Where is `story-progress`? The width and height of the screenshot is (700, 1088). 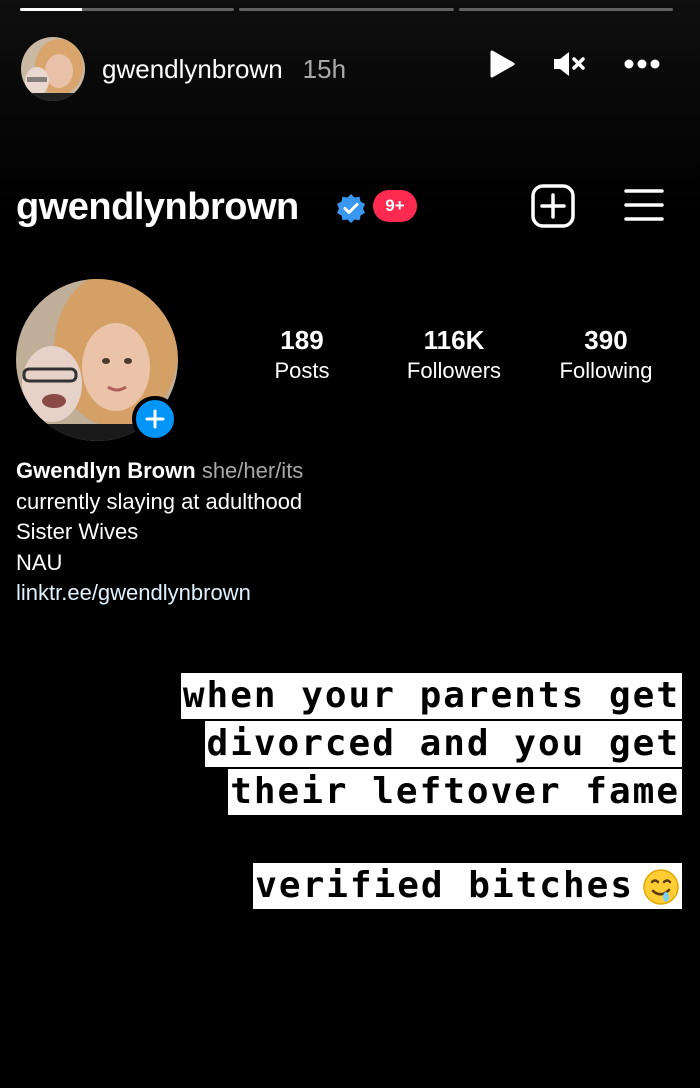
story-progress is located at coordinates (346, 10).